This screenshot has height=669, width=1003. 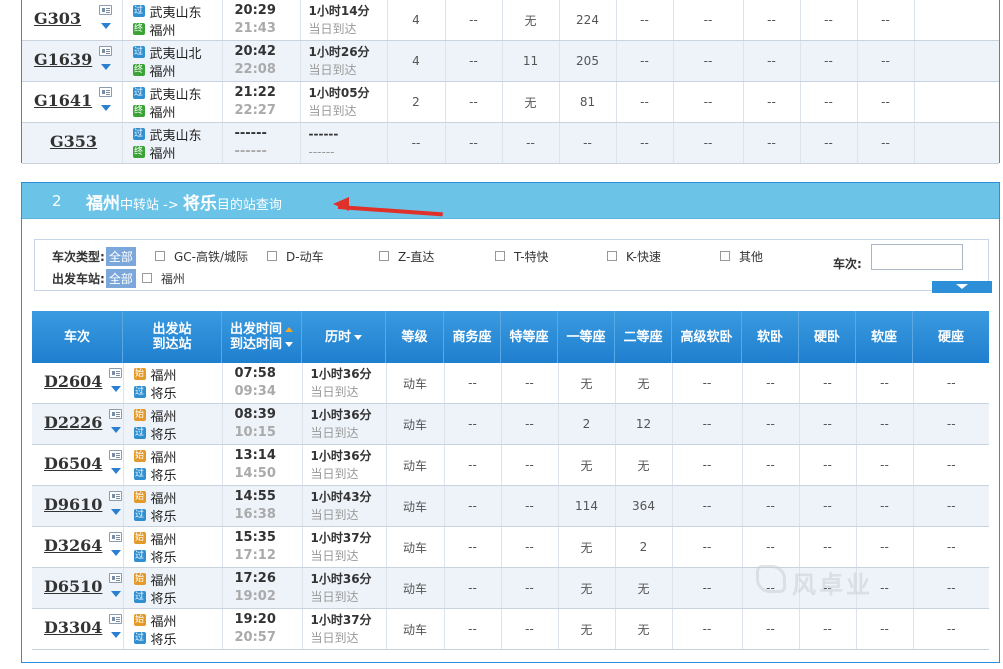 I want to click on train-type-option: Z-直达, so click(x=406, y=256).